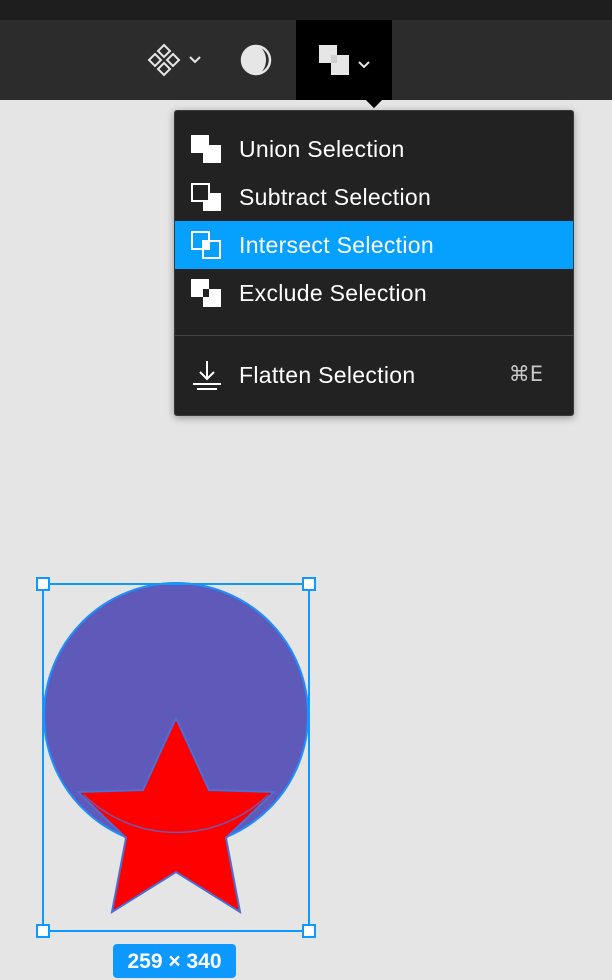 This screenshot has height=980, width=612. Describe the element at coordinates (206, 293) in the screenshot. I see `exclude-icon` at that location.